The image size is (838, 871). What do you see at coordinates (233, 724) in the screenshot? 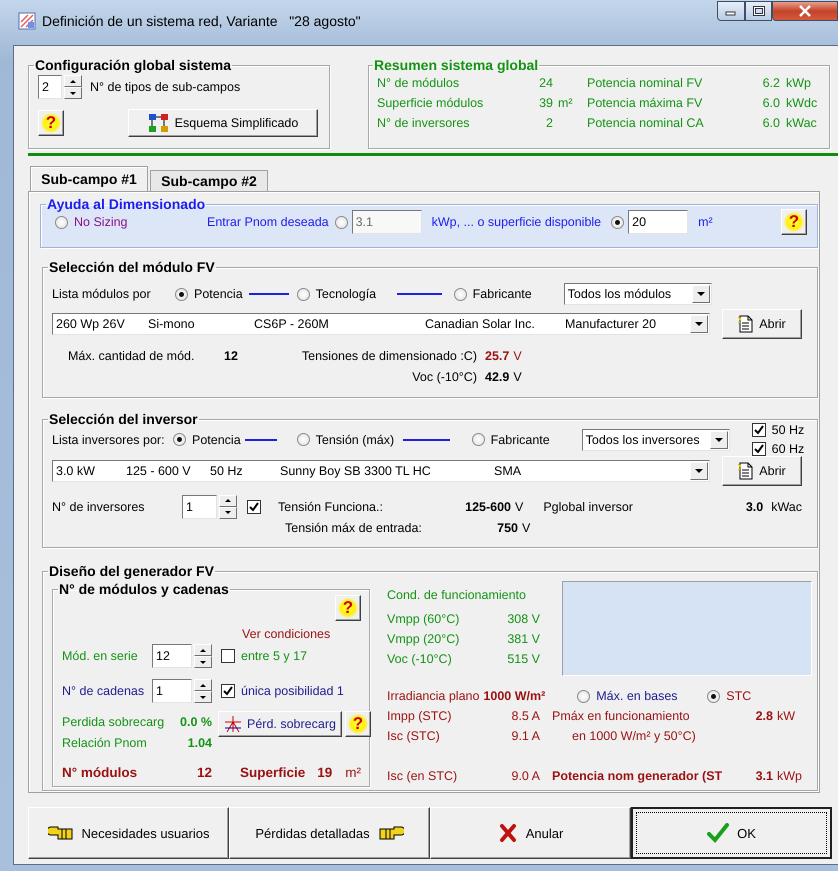
I see `chart-icon` at bounding box center [233, 724].